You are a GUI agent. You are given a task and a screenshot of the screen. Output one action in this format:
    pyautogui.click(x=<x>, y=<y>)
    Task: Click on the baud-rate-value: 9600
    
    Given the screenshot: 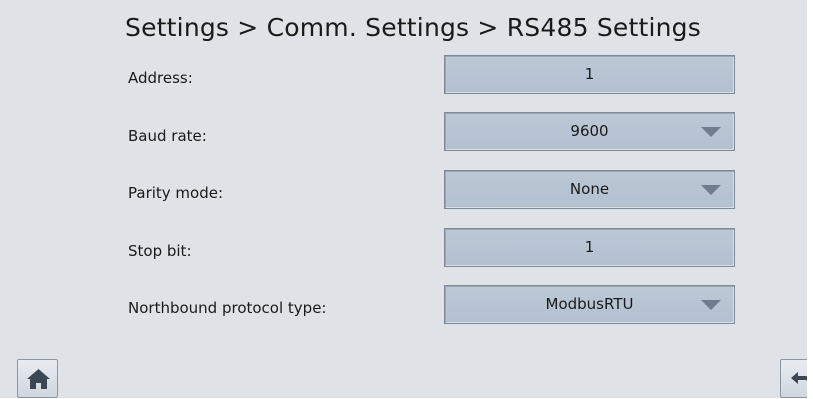 What is the action you would take?
    pyautogui.click(x=589, y=131)
    